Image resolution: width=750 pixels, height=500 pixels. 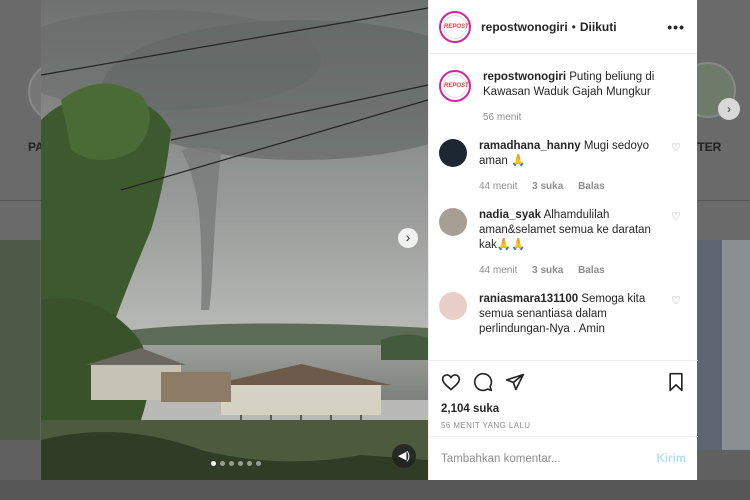 What do you see at coordinates (524, 27) in the screenshot?
I see `header-username: repostwonogiri` at bounding box center [524, 27].